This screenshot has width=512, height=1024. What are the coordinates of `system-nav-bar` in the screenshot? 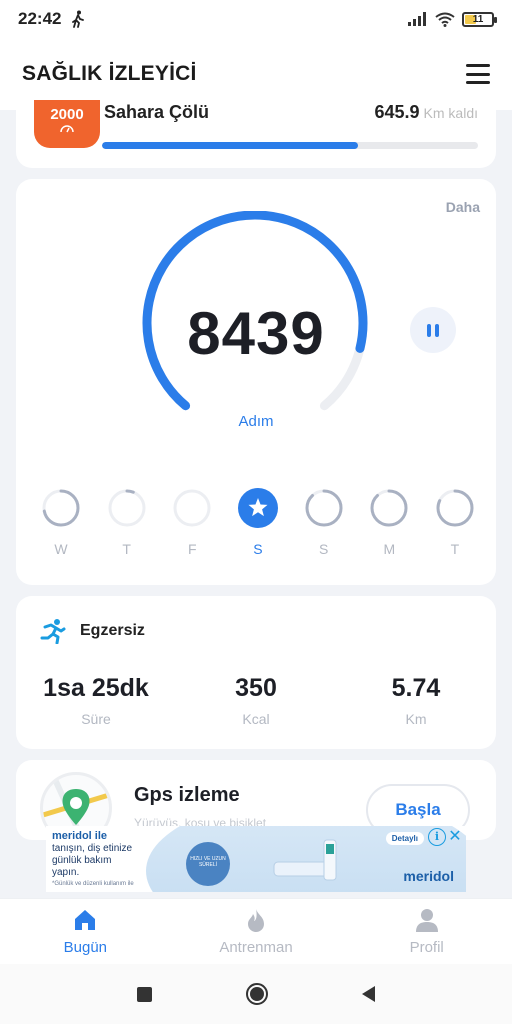 It's located at (256, 994).